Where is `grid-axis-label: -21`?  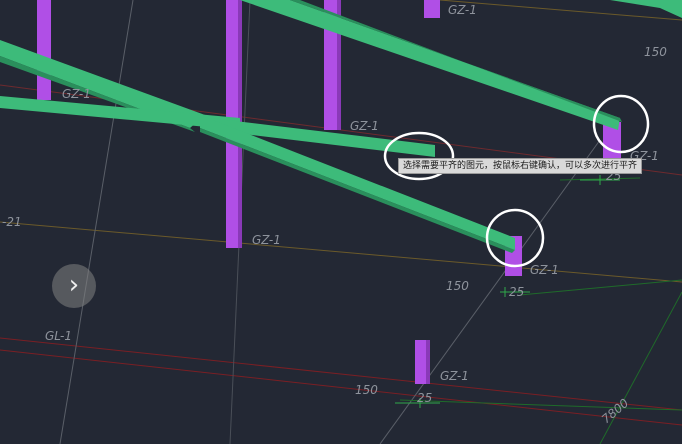
grid-axis-label: -21 is located at coordinates (12, 222).